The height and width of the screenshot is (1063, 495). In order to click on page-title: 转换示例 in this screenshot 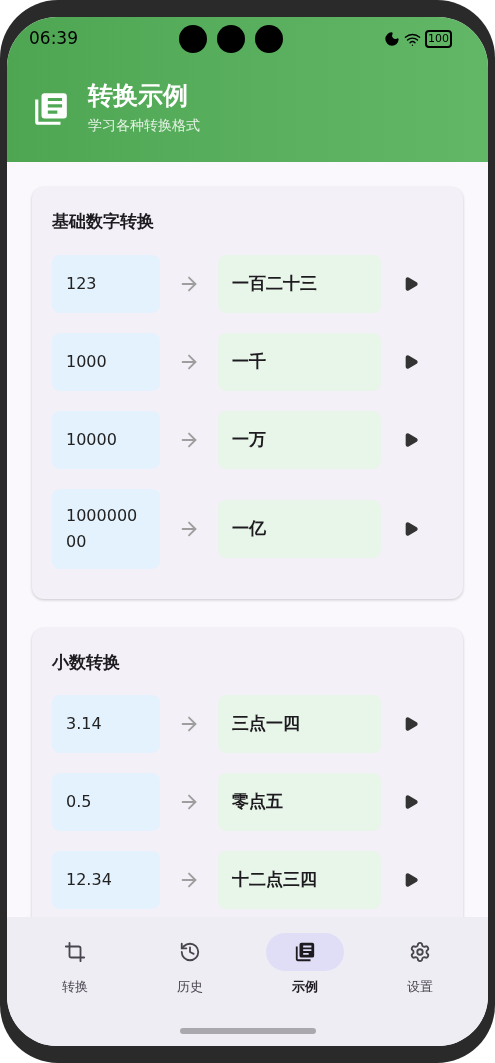, I will do `click(138, 96)`.